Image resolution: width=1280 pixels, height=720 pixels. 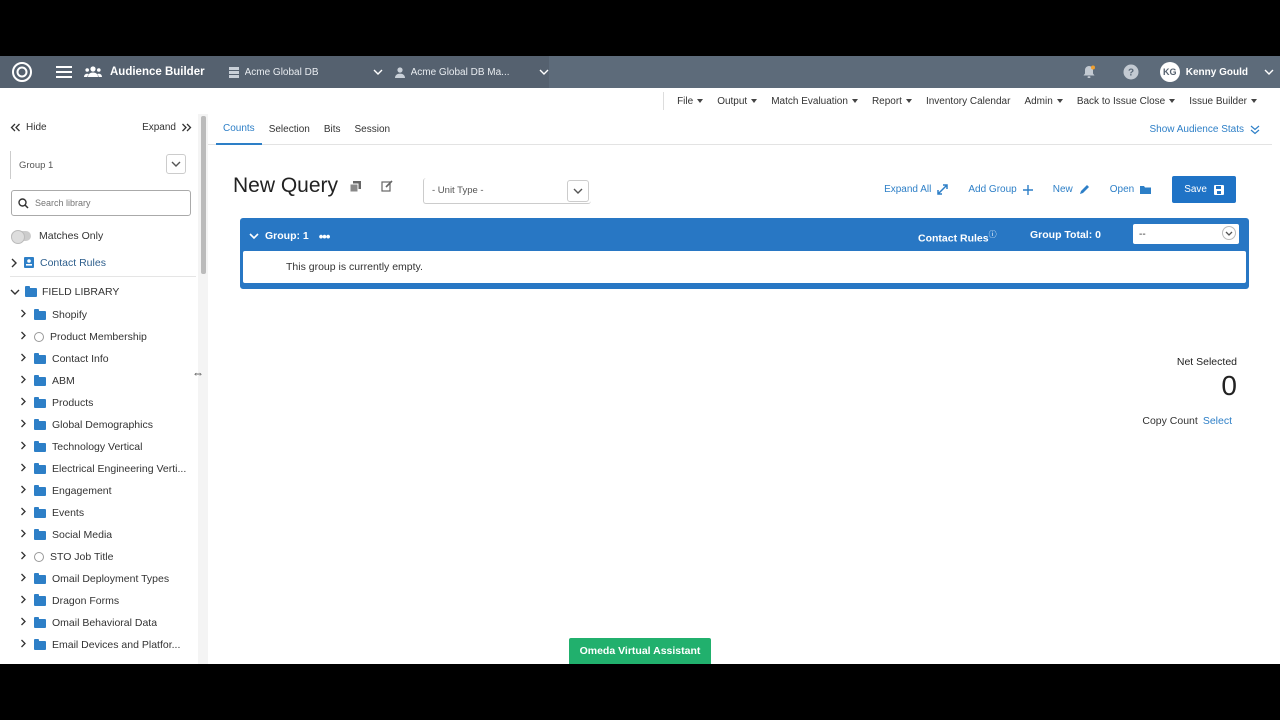 What do you see at coordinates (1043, 101) in the screenshot?
I see `menu-admin: Admin` at bounding box center [1043, 101].